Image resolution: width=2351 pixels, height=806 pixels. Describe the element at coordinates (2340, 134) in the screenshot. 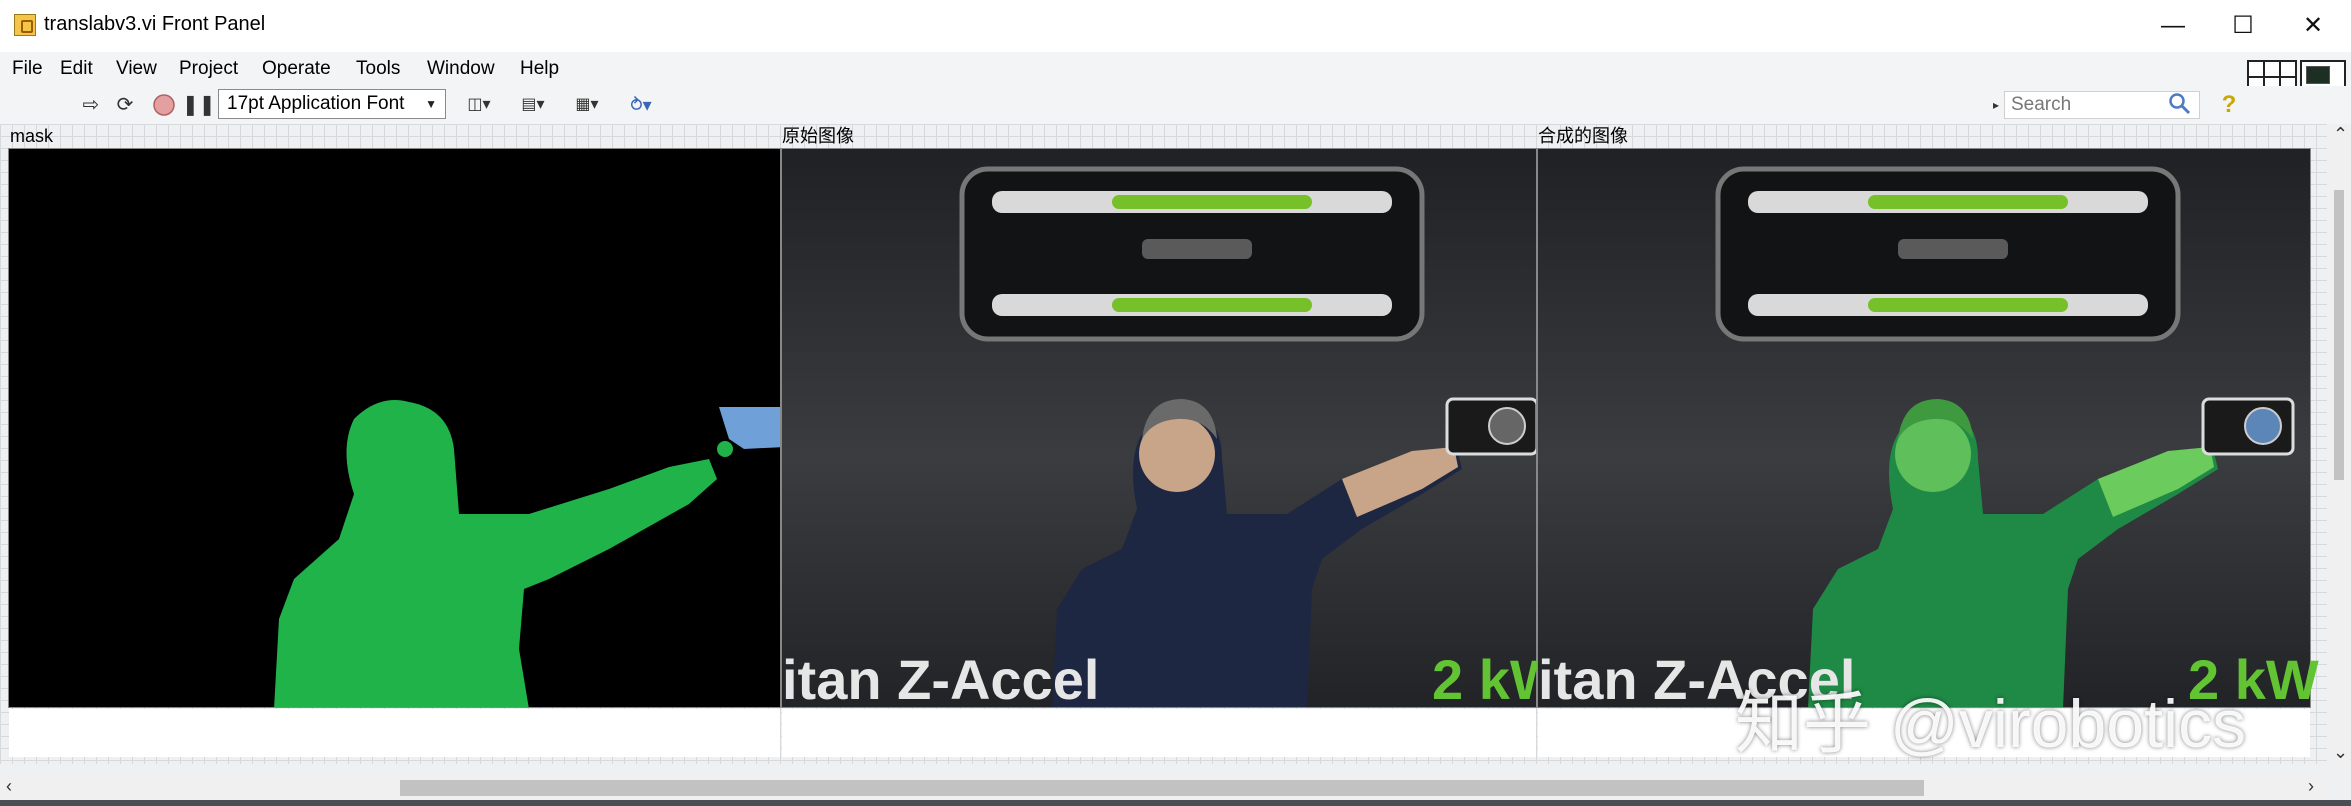

I see `scroll-up-icon: ⌃` at that location.